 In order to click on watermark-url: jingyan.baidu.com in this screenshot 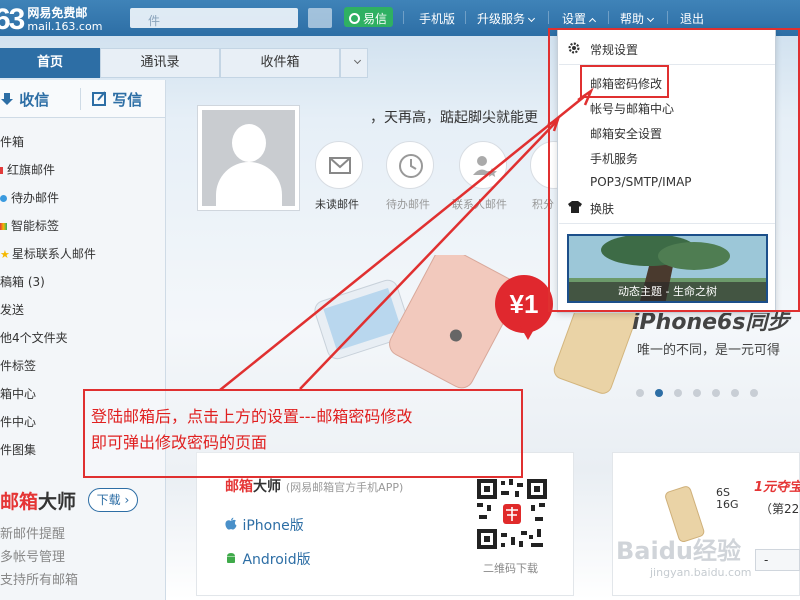, I will do `click(701, 572)`.